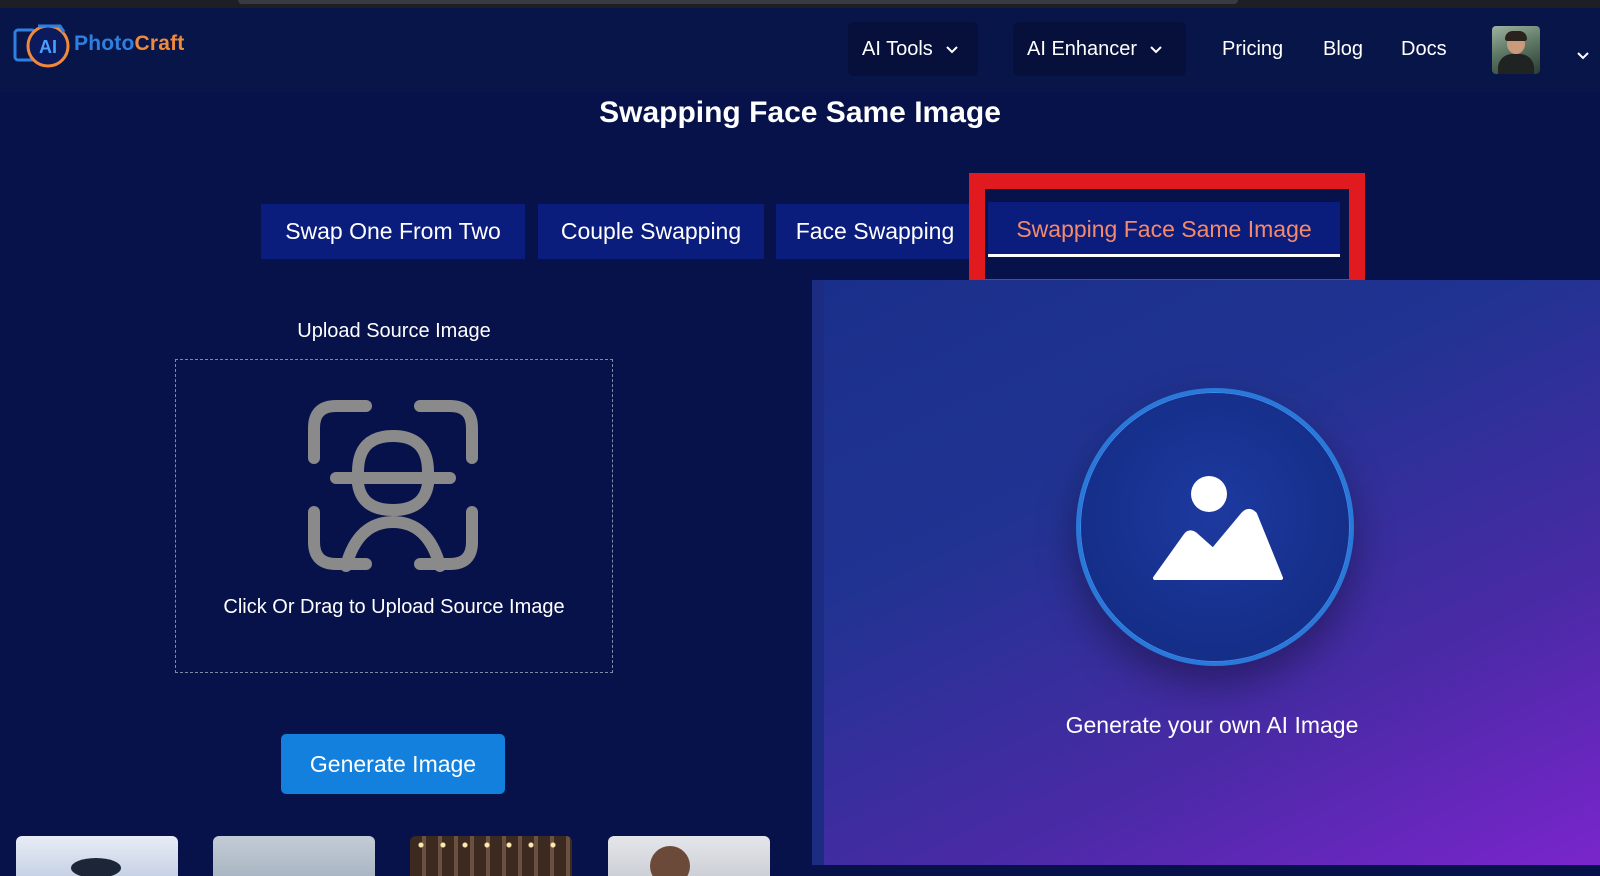  I want to click on nav-ai-enhancer-label: AI Enhancer, so click(1082, 48).